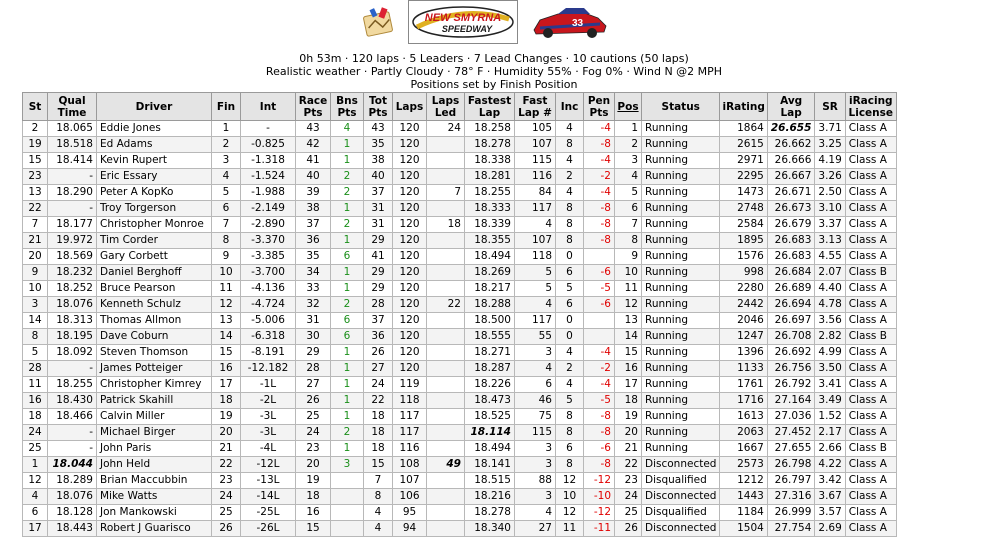 The height and width of the screenshot is (553, 988). Describe the element at coordinates (445, 128) in the screenshot. I see `cell-laps-led: 24` at that location.